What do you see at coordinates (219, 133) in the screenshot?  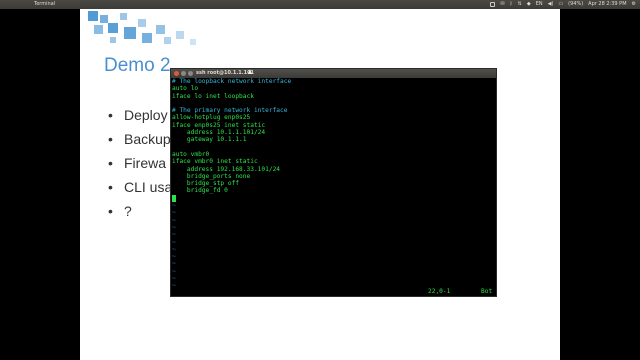 I see `terminal-line: address 10.1.1.101/24` at bounding box center [219, 133].